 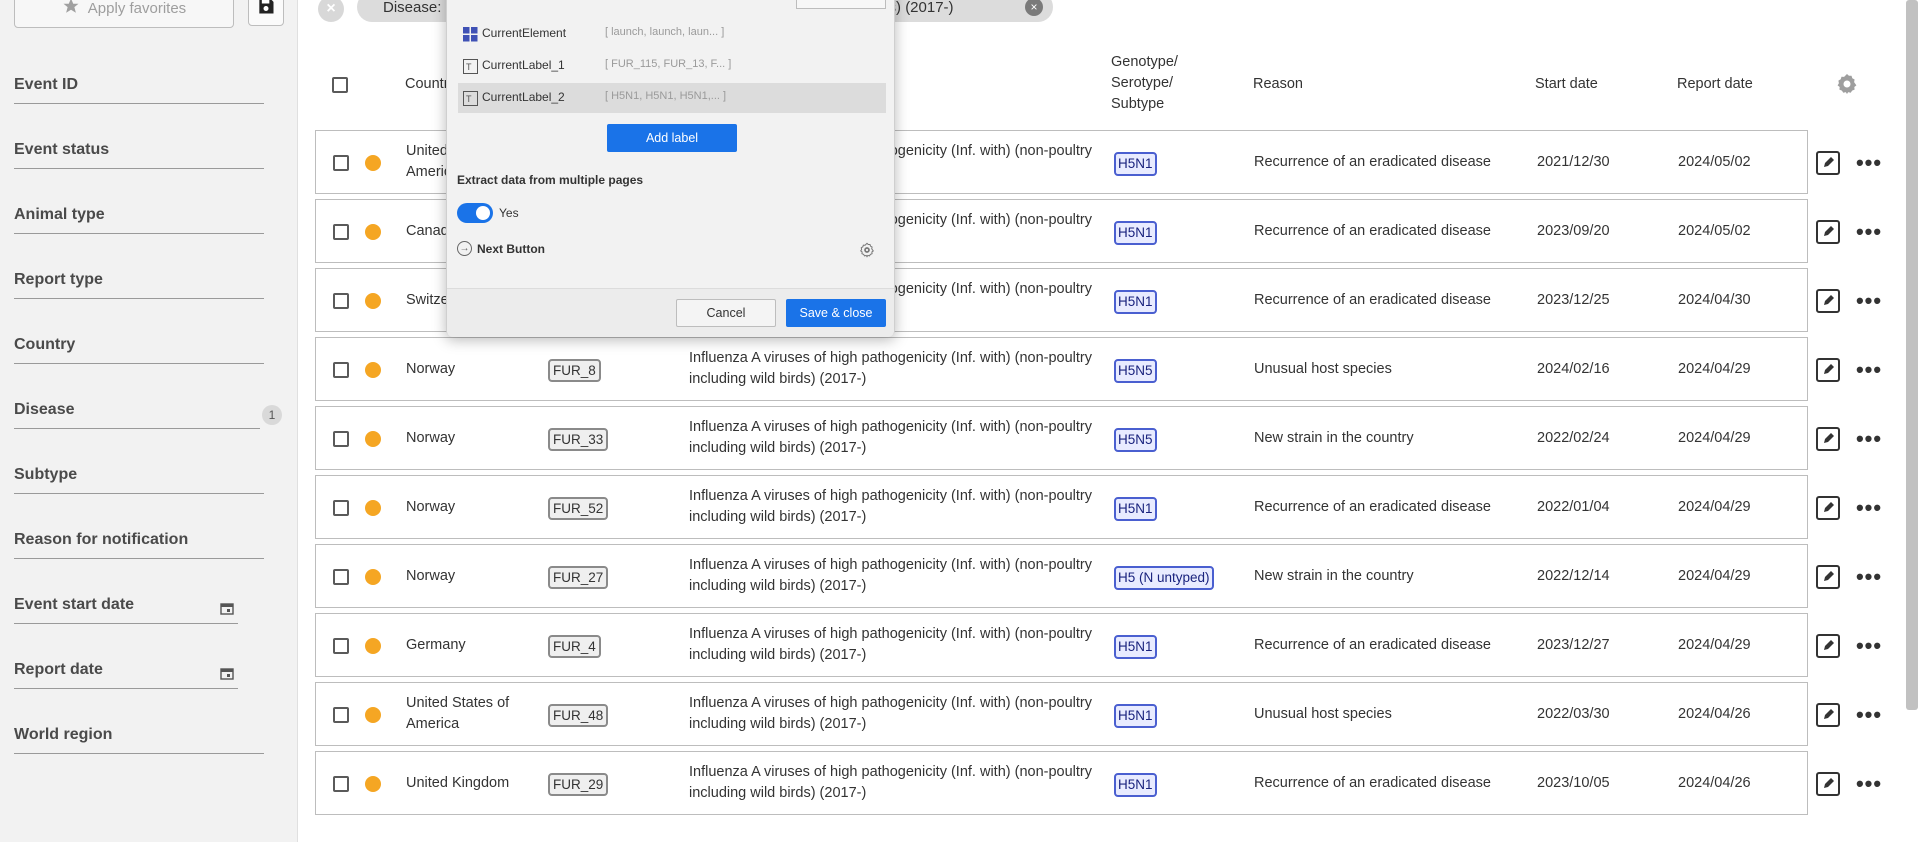 What do you see at coordinates (139, 283) in the screenshot?
I see `filter-report-type: Report type` at bounding box center [139, 283].